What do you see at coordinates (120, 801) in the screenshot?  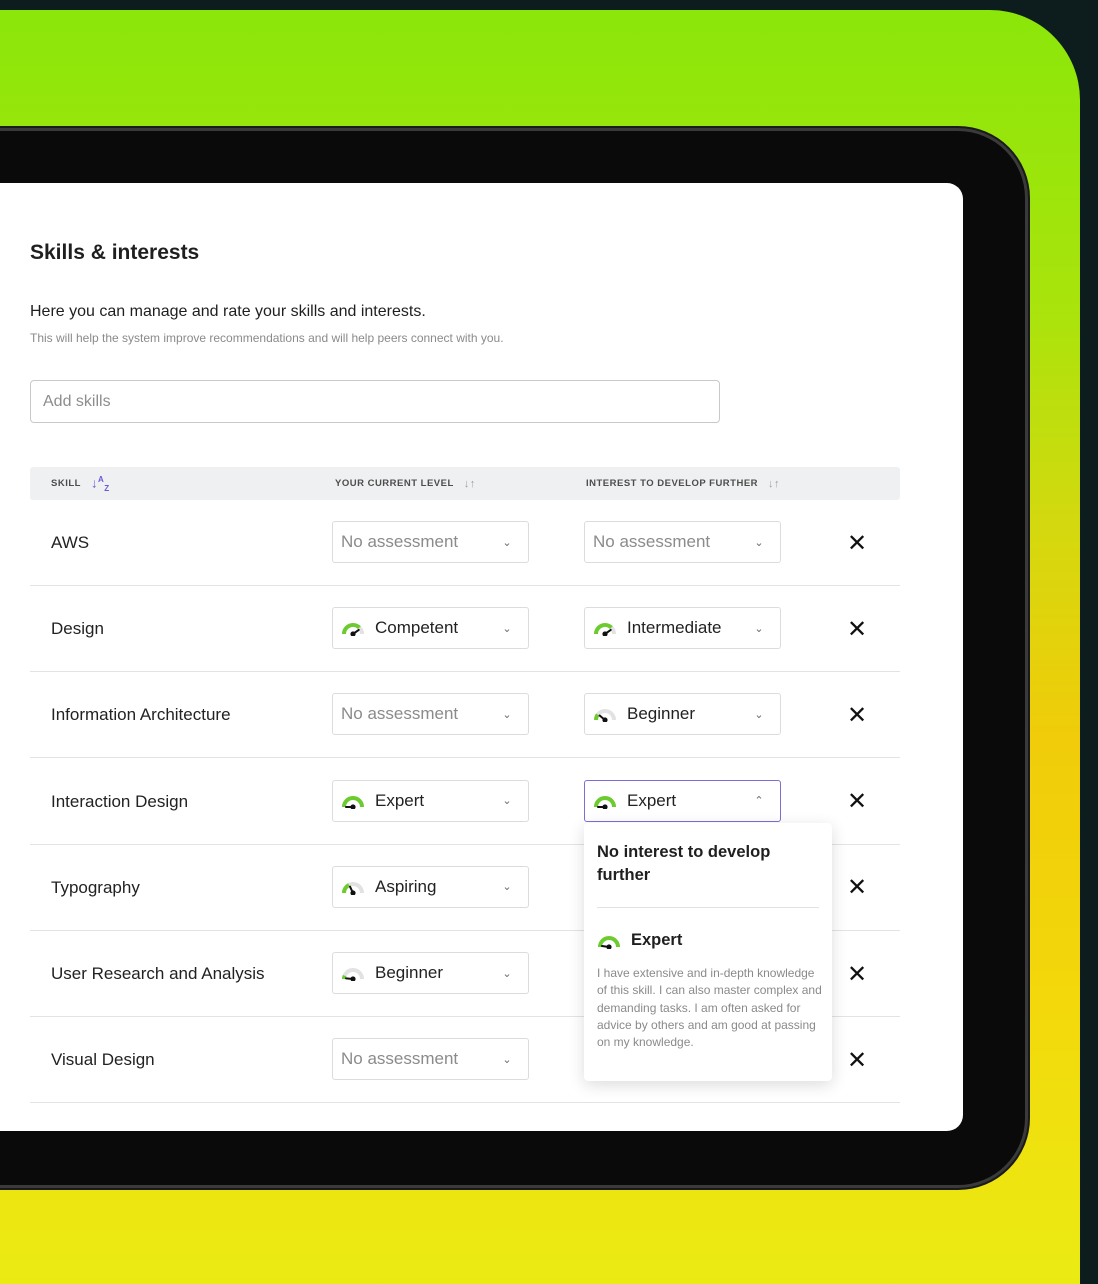 I see `skill-name: Interaction Design` at bounding box center [120, 801].